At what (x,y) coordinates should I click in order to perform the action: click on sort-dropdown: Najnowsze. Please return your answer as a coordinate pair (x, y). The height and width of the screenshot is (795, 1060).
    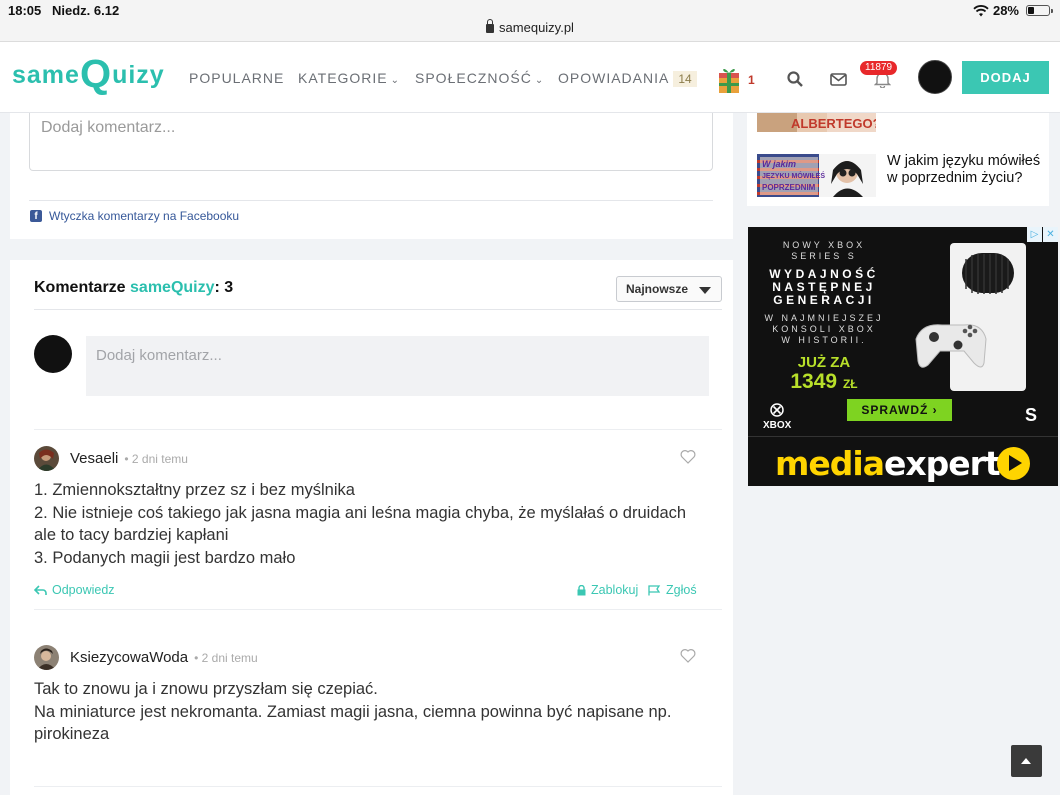
    Looking at the image, I should click on (669, 289).